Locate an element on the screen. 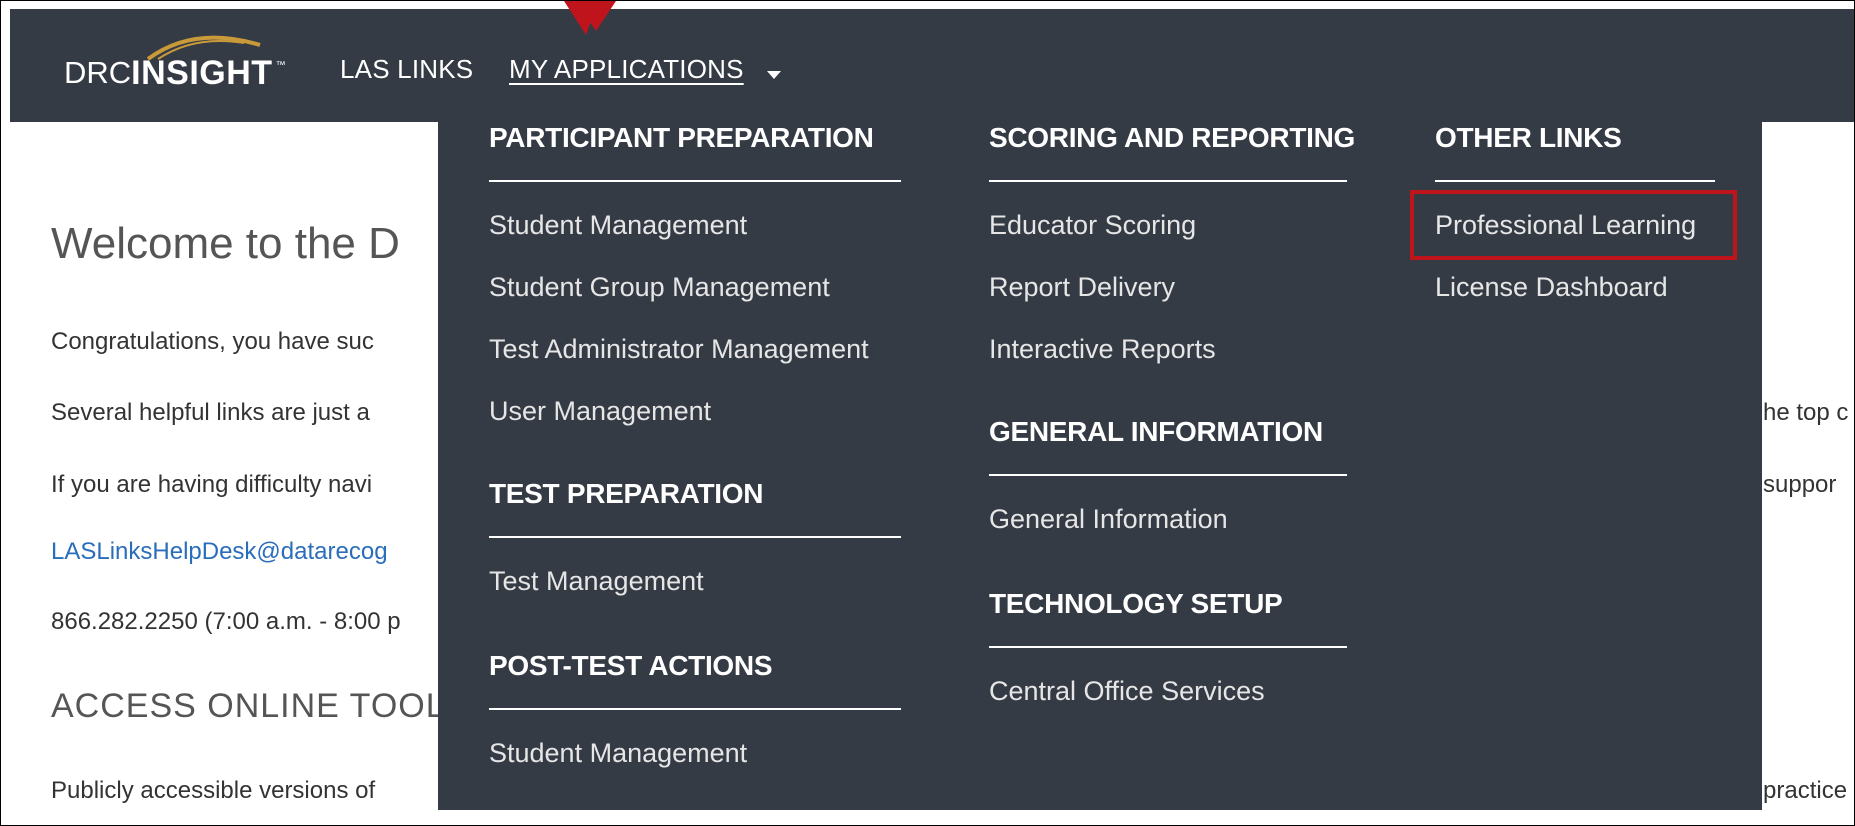 The image size is (1855, 826). menu-item-test-administrator-management: Test Administrator Management is located at coordinates (679, 349).